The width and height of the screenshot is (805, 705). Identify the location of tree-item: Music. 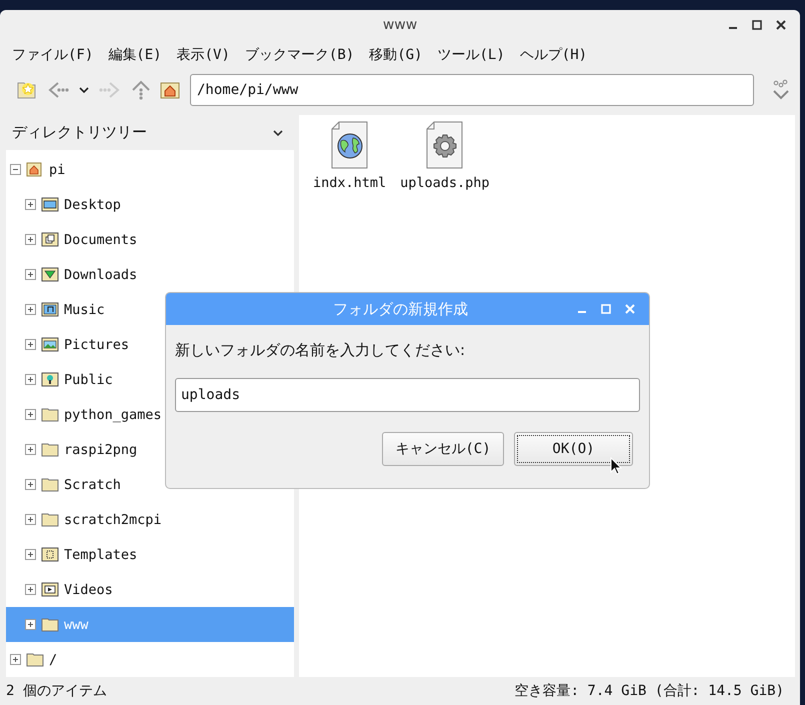
(150, 309).